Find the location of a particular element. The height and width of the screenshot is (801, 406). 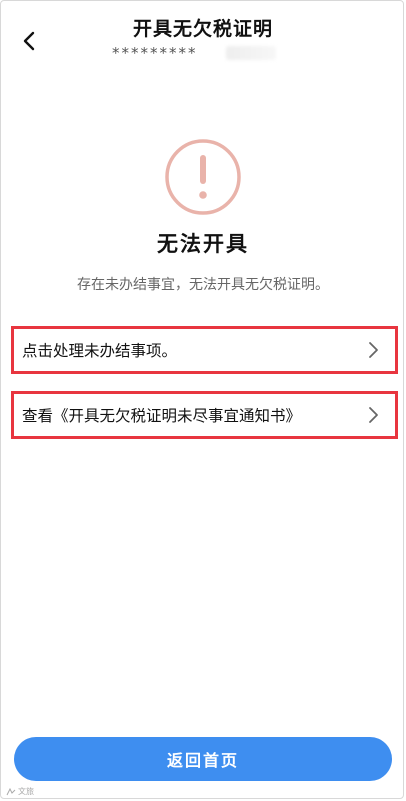

return-home-button: 返回首页 is located at coordinates (203, 759).